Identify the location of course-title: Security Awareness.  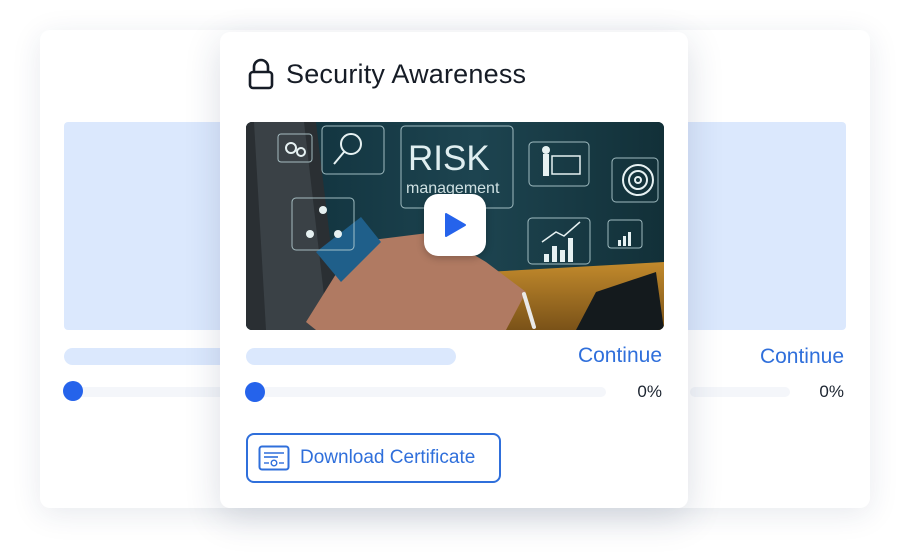
(406, 73).